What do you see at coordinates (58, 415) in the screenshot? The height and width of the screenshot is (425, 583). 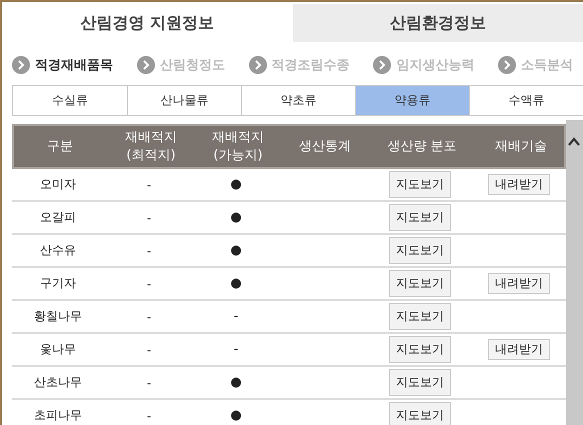 I see `table-cell: 초피나무` at bounding box center [58, 415].